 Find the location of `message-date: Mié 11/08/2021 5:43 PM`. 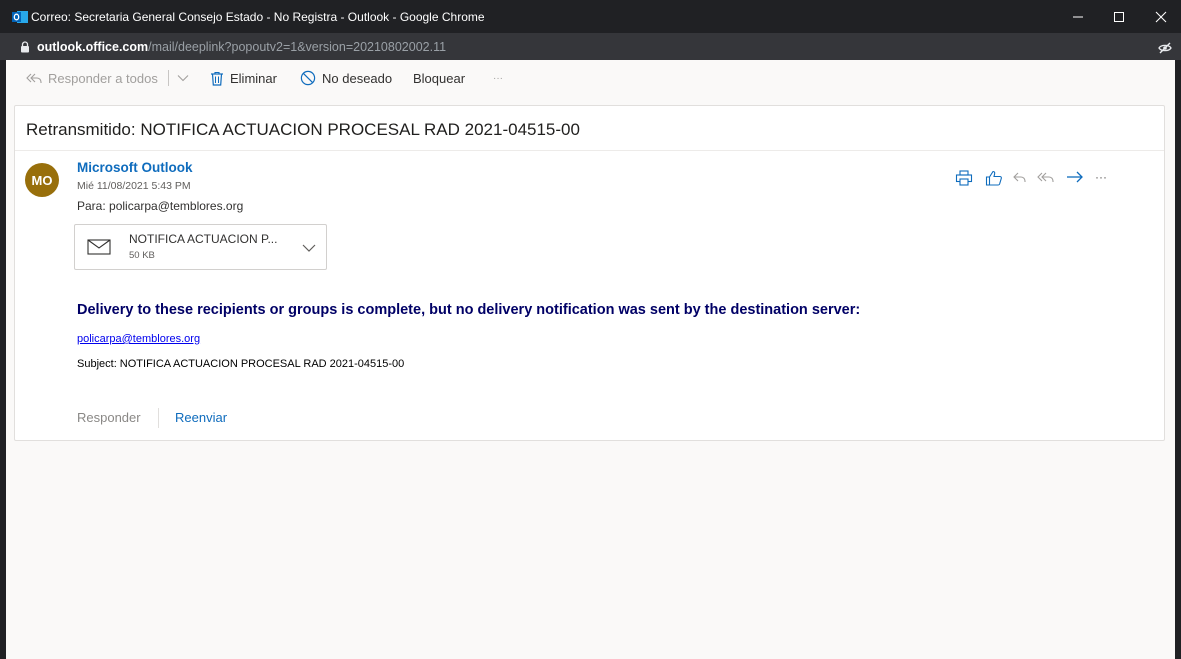

message-date: Mié 11/08/2021 5:43 PM is located at coordinates (134, 186).